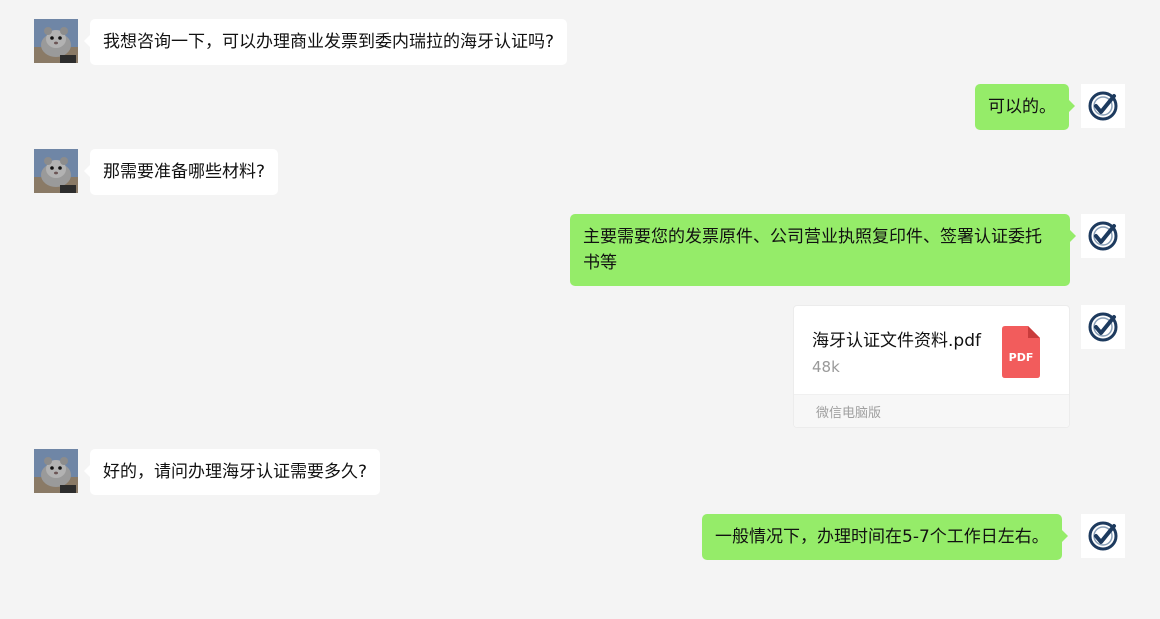 Image resolution: width=1160 pixels, height=619 pixels. I want to click on file-source-label: 微信电脑版, so click(849, 413).